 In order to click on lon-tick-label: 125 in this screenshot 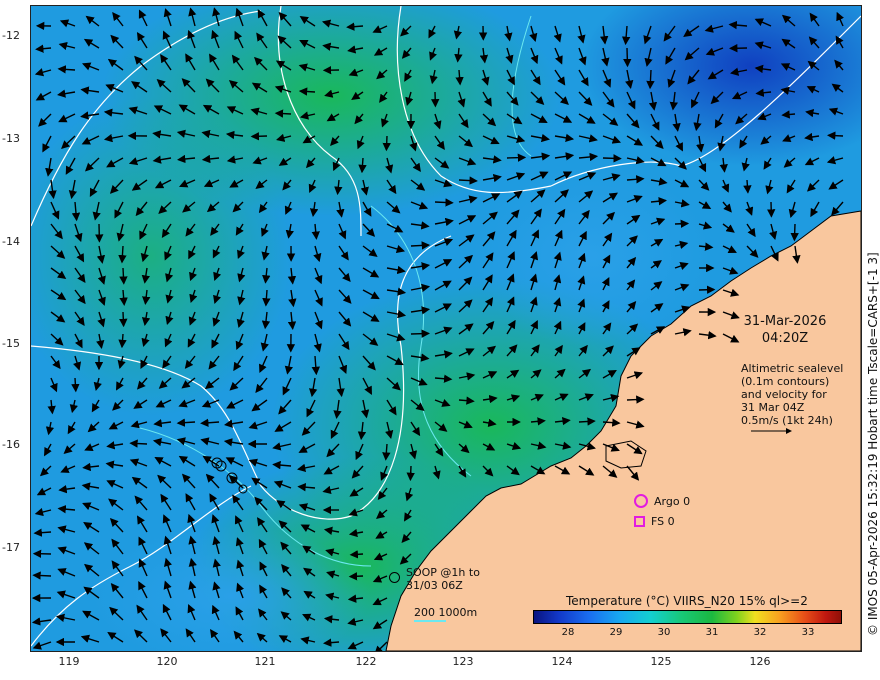, I will do `click(661, 661)`.